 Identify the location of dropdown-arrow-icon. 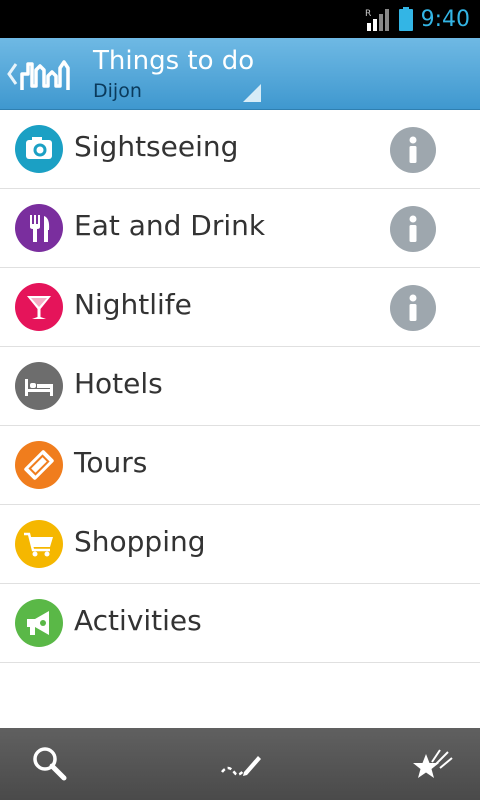
(252, 93).